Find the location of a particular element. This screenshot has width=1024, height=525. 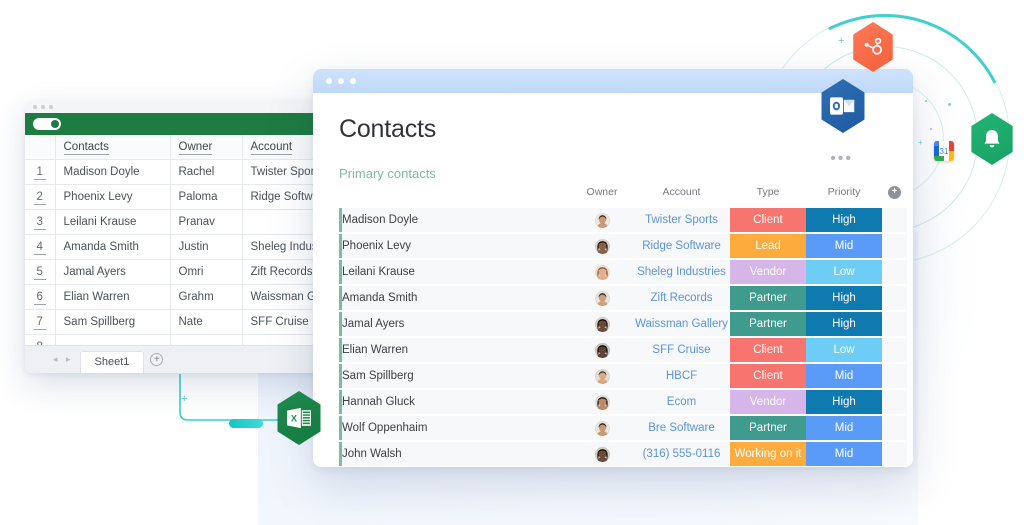

excel-row: 7 Sam Spillberg Nate SFF Cruise is located at coordinates (182, 322).